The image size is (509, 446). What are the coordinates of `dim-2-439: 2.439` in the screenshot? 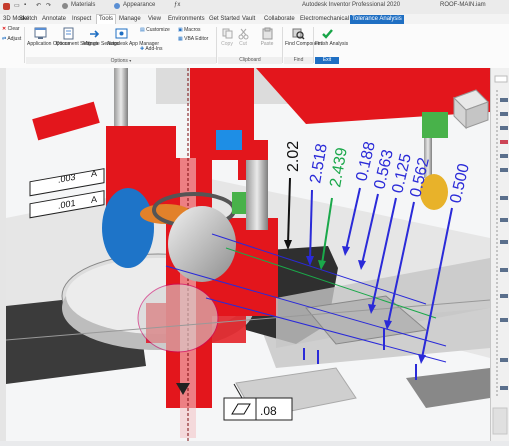 It's located at (339, 167).